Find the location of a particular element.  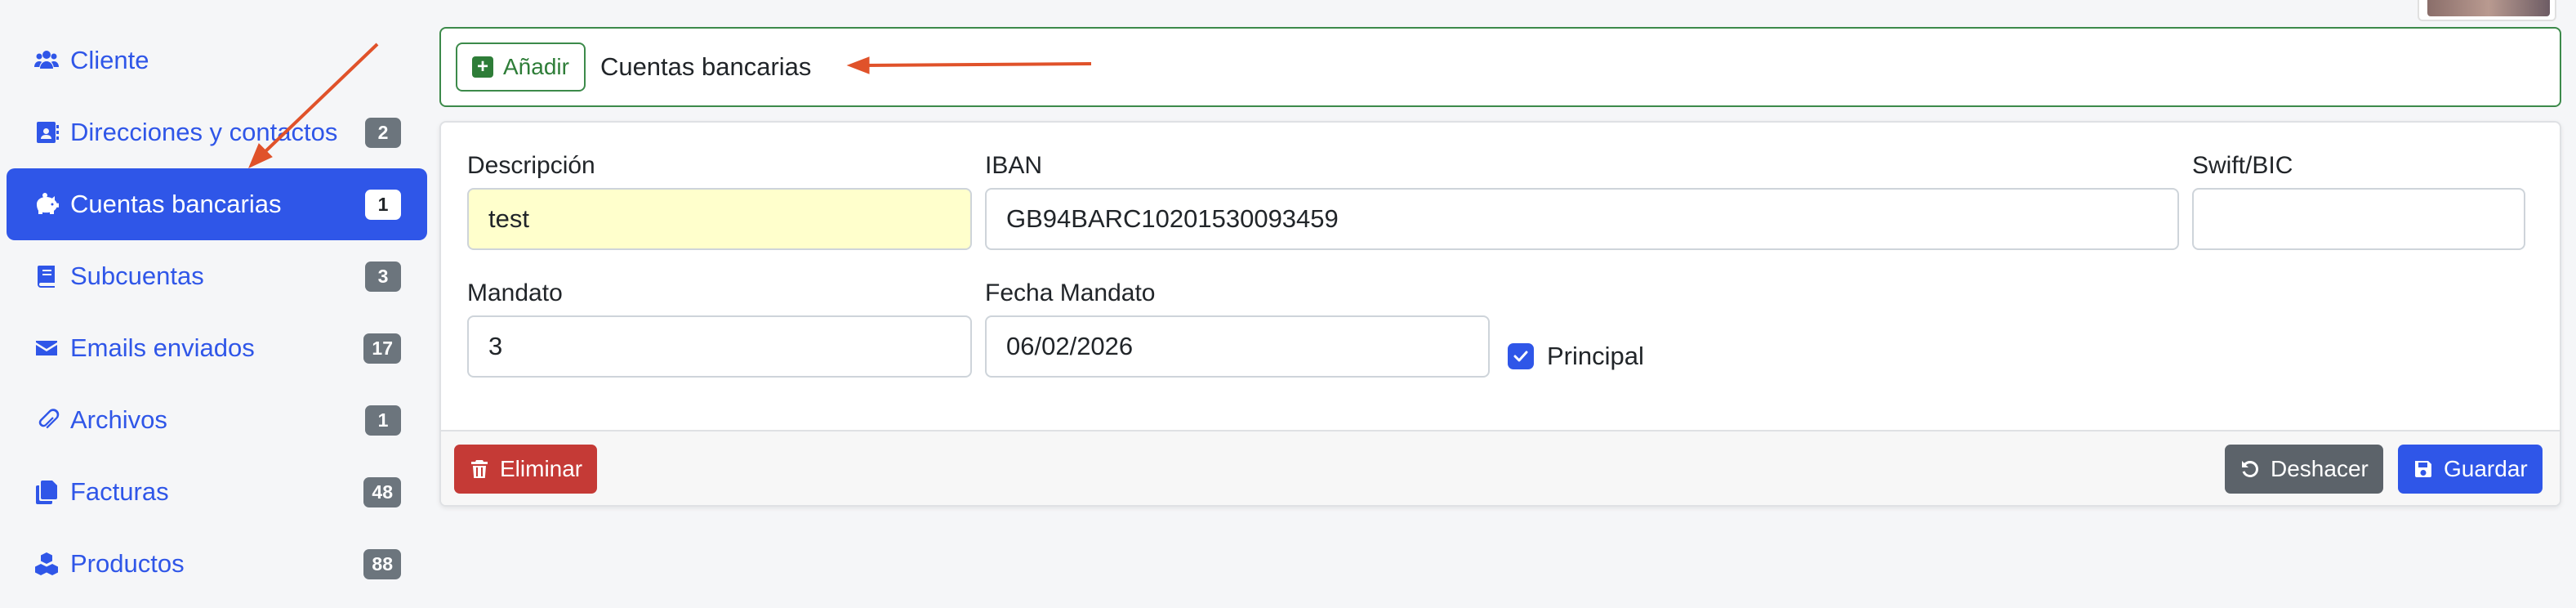

sidebar-item-cliente: Cliente is located at coordinates (217, 60).